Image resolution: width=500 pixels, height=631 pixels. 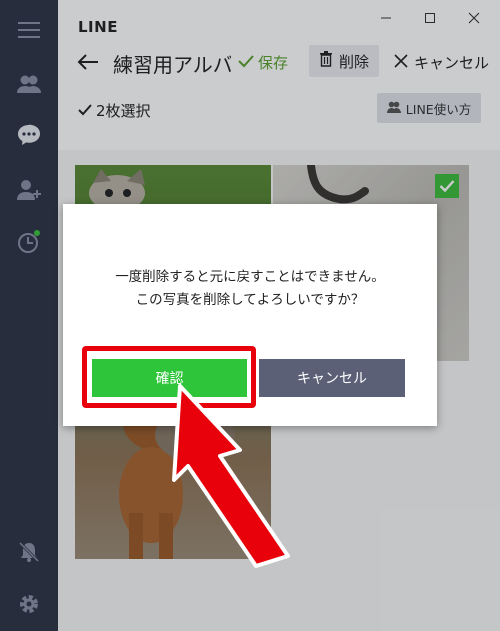 What do you see at coordinates (250, 277) in the screenshot?
I see `dialog-message-line1: 一度削除すると元に戻すことはできません。` at bounding box center [250, 277].